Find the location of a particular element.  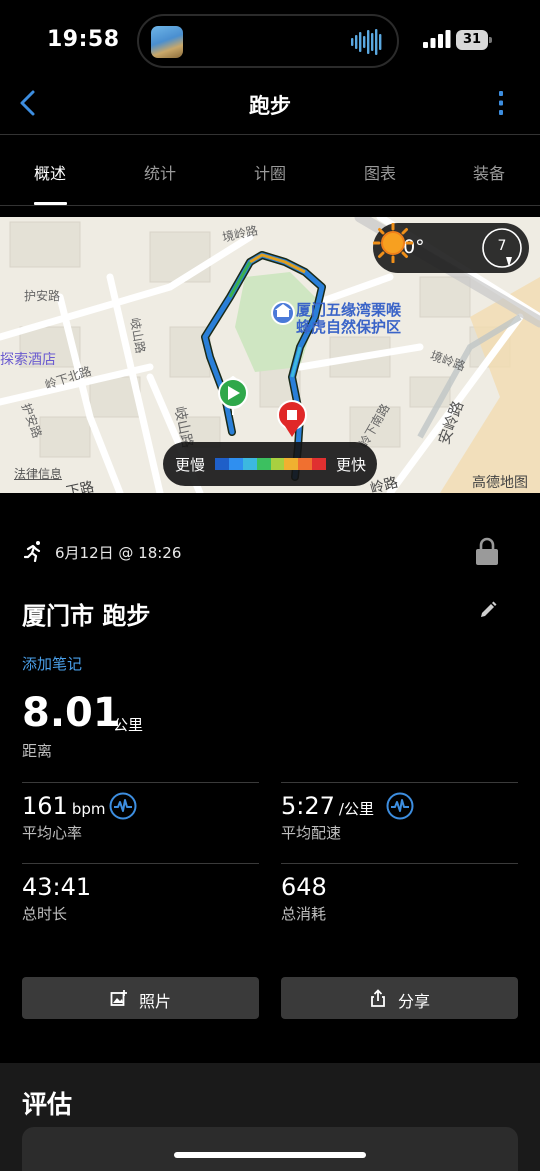

pace-stat: 5:27/公里 is located at coordinates (327, 806).